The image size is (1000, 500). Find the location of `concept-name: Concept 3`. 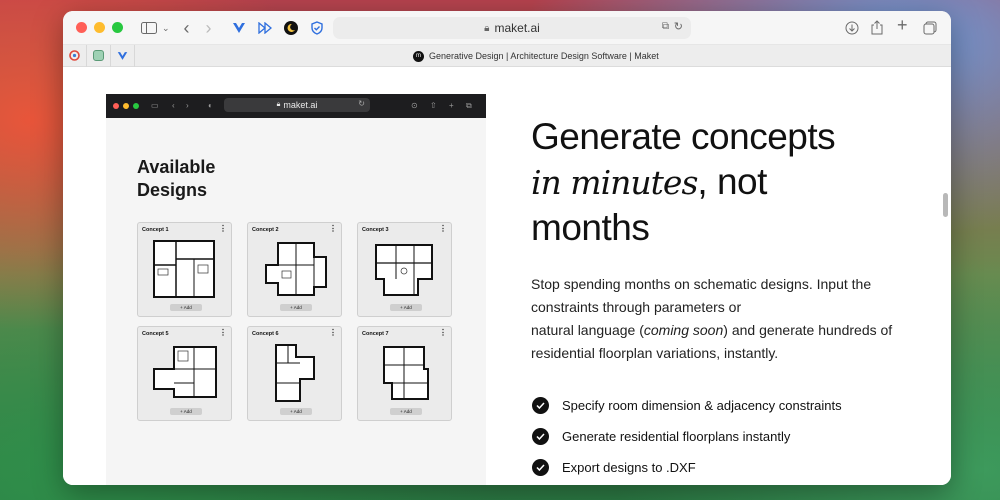

concept-name: Concept 3 is located at coordinates (375, 230).